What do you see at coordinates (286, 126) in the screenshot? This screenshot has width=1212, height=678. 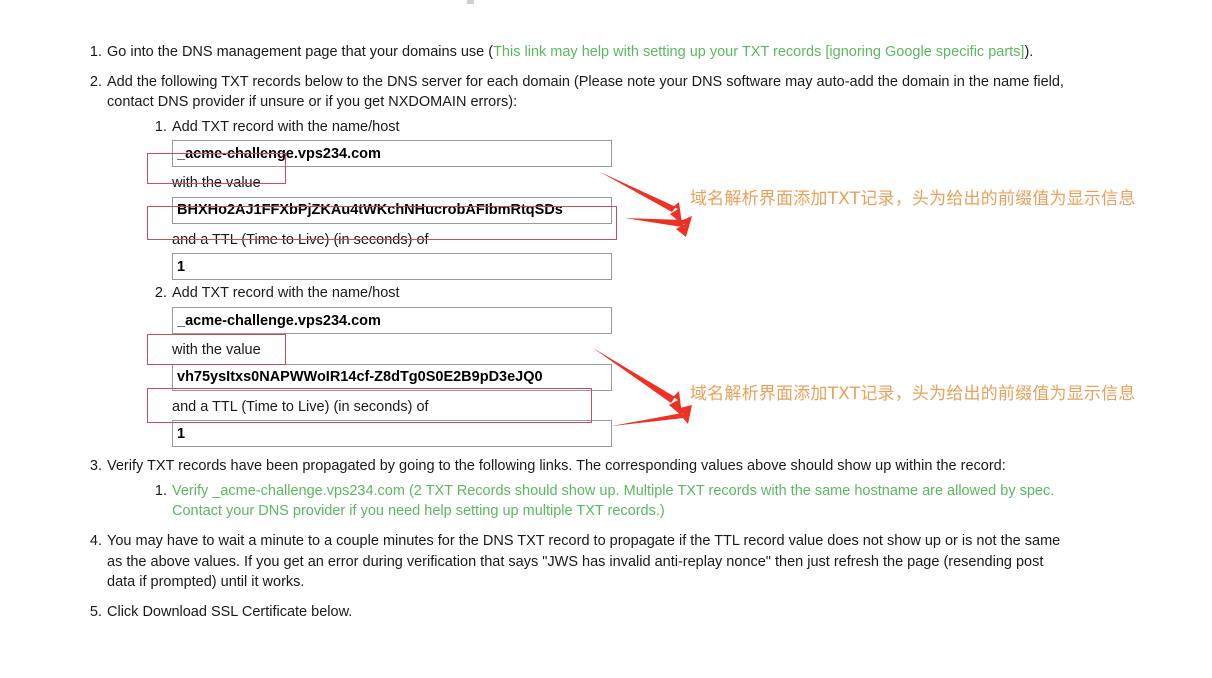 I see `record-1-name-label: Add TXT record with the name/host` at bounding box center [286, 126].